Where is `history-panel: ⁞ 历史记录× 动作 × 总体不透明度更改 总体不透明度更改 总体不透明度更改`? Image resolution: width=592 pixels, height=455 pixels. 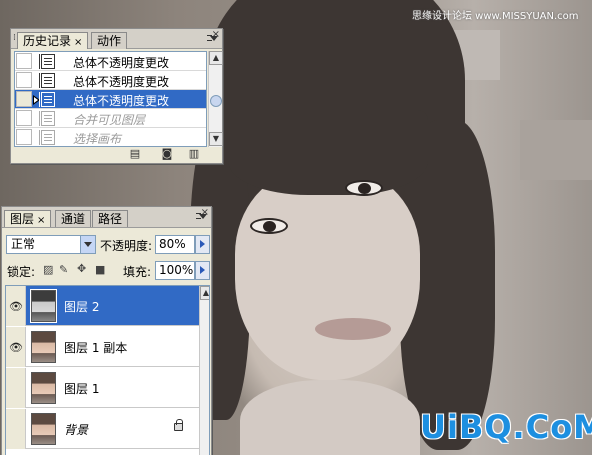 history-panel: ⁞ 历史记录× 动作 × 总体不透明度更改 总体不透明度更改 总体不透明度更改 is located at coordinates (116, 96).